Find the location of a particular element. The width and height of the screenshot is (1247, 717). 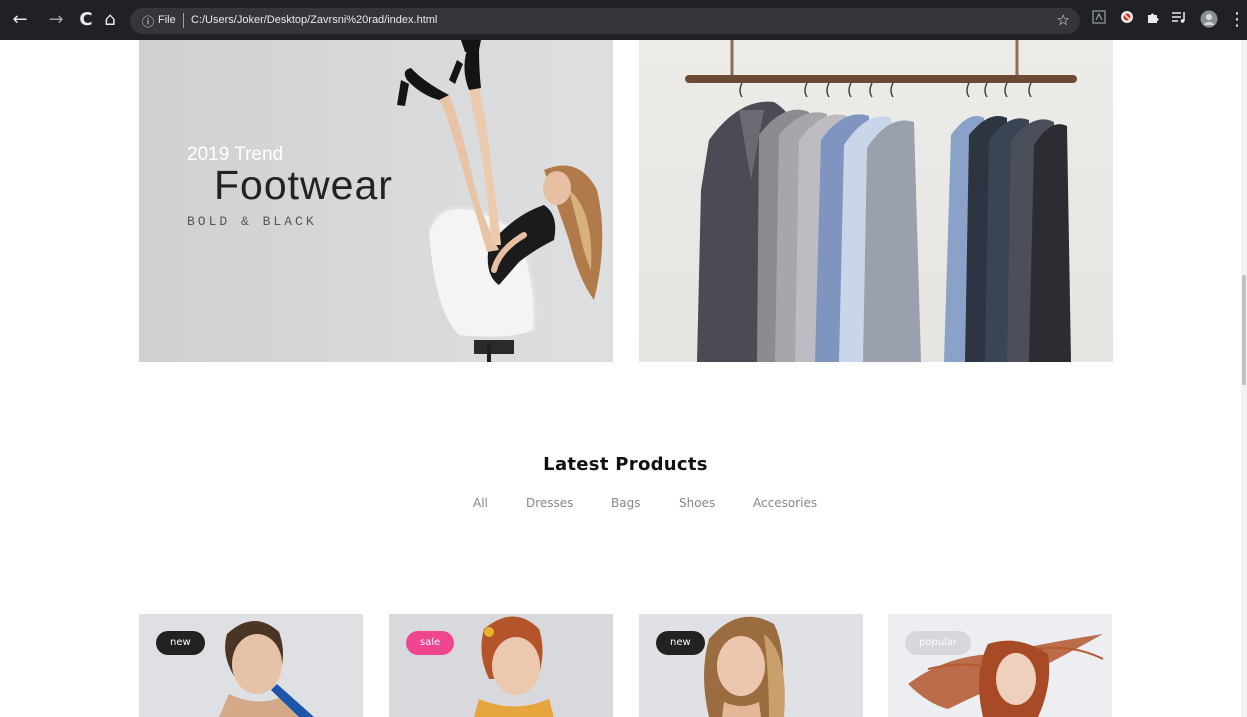

bookmark-star-icon: ☆ is located at coordinates (1063, 20).